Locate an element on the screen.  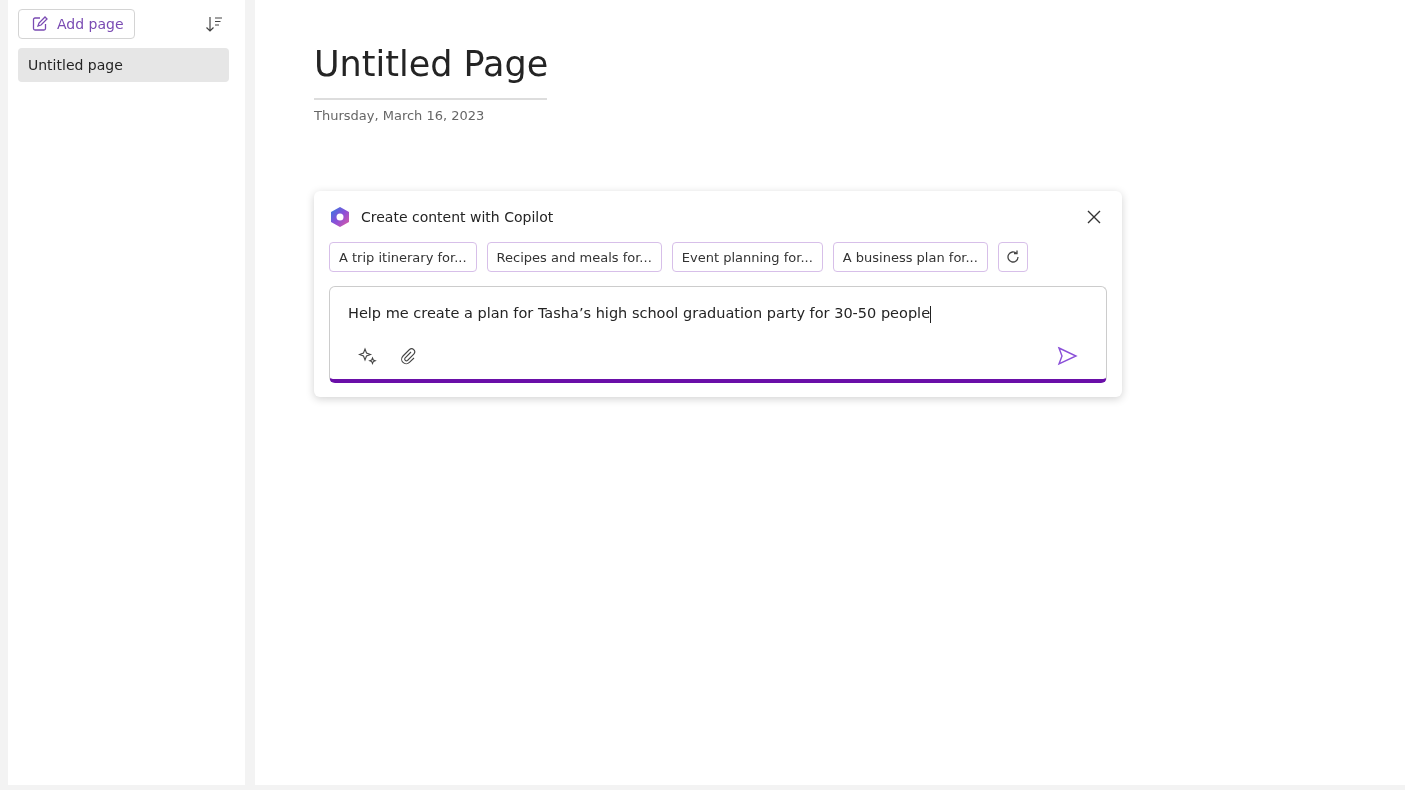
sort-icon is located at coordinates (214, 24).